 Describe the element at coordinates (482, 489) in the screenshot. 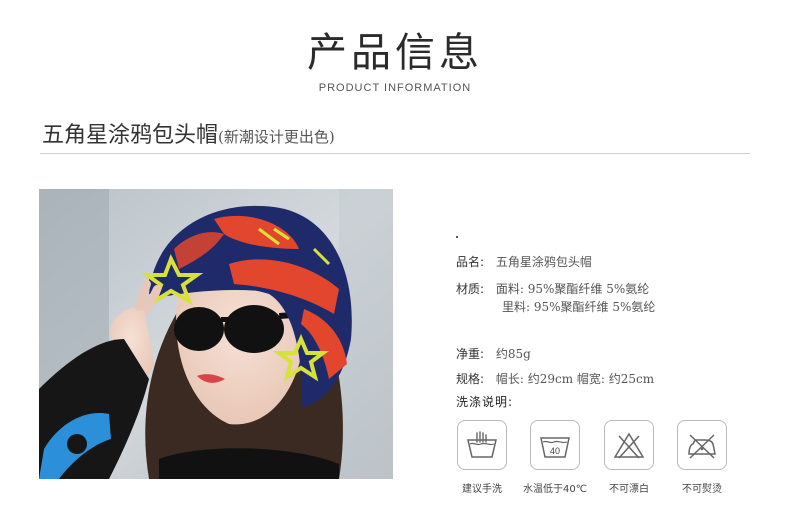

I see `wash-label-hand-wash: 建议手洗` at that location.